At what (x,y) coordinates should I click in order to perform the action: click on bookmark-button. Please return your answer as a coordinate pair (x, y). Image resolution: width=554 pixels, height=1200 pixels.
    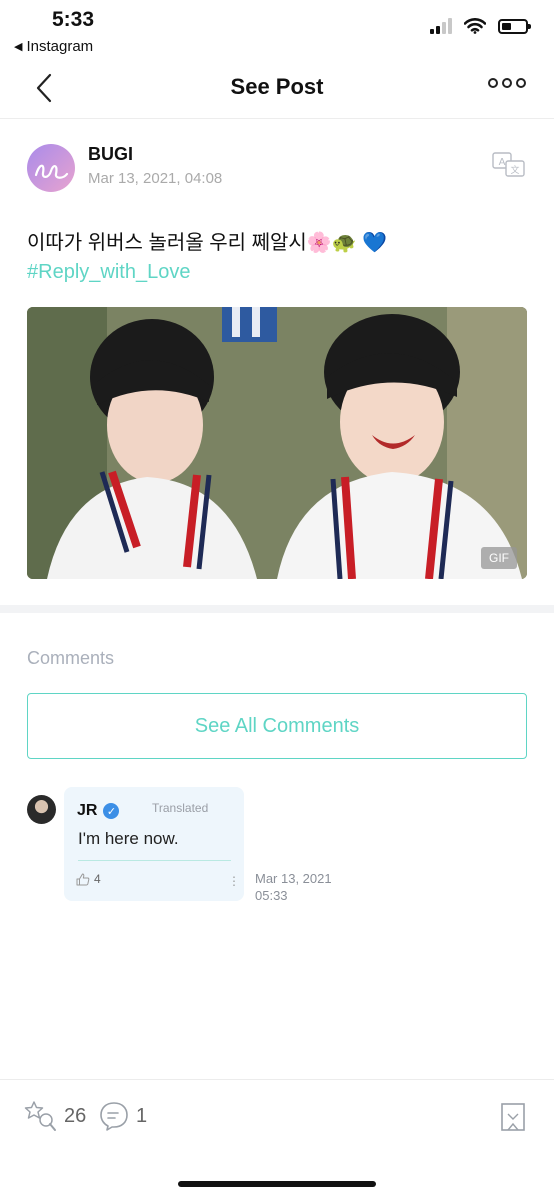
    Looking at the image, I should click on (513, 1119).